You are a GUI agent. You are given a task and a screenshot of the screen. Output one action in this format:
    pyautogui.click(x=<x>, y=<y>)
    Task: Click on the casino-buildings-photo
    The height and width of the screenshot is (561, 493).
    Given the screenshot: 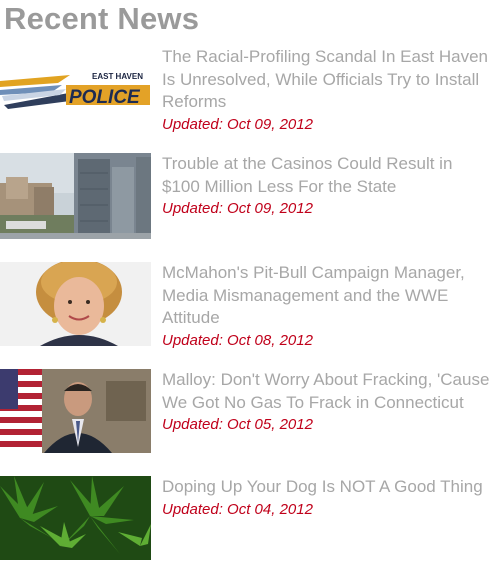 What is the action you would take?
    pyautogui.click(x=75, y=196)
    